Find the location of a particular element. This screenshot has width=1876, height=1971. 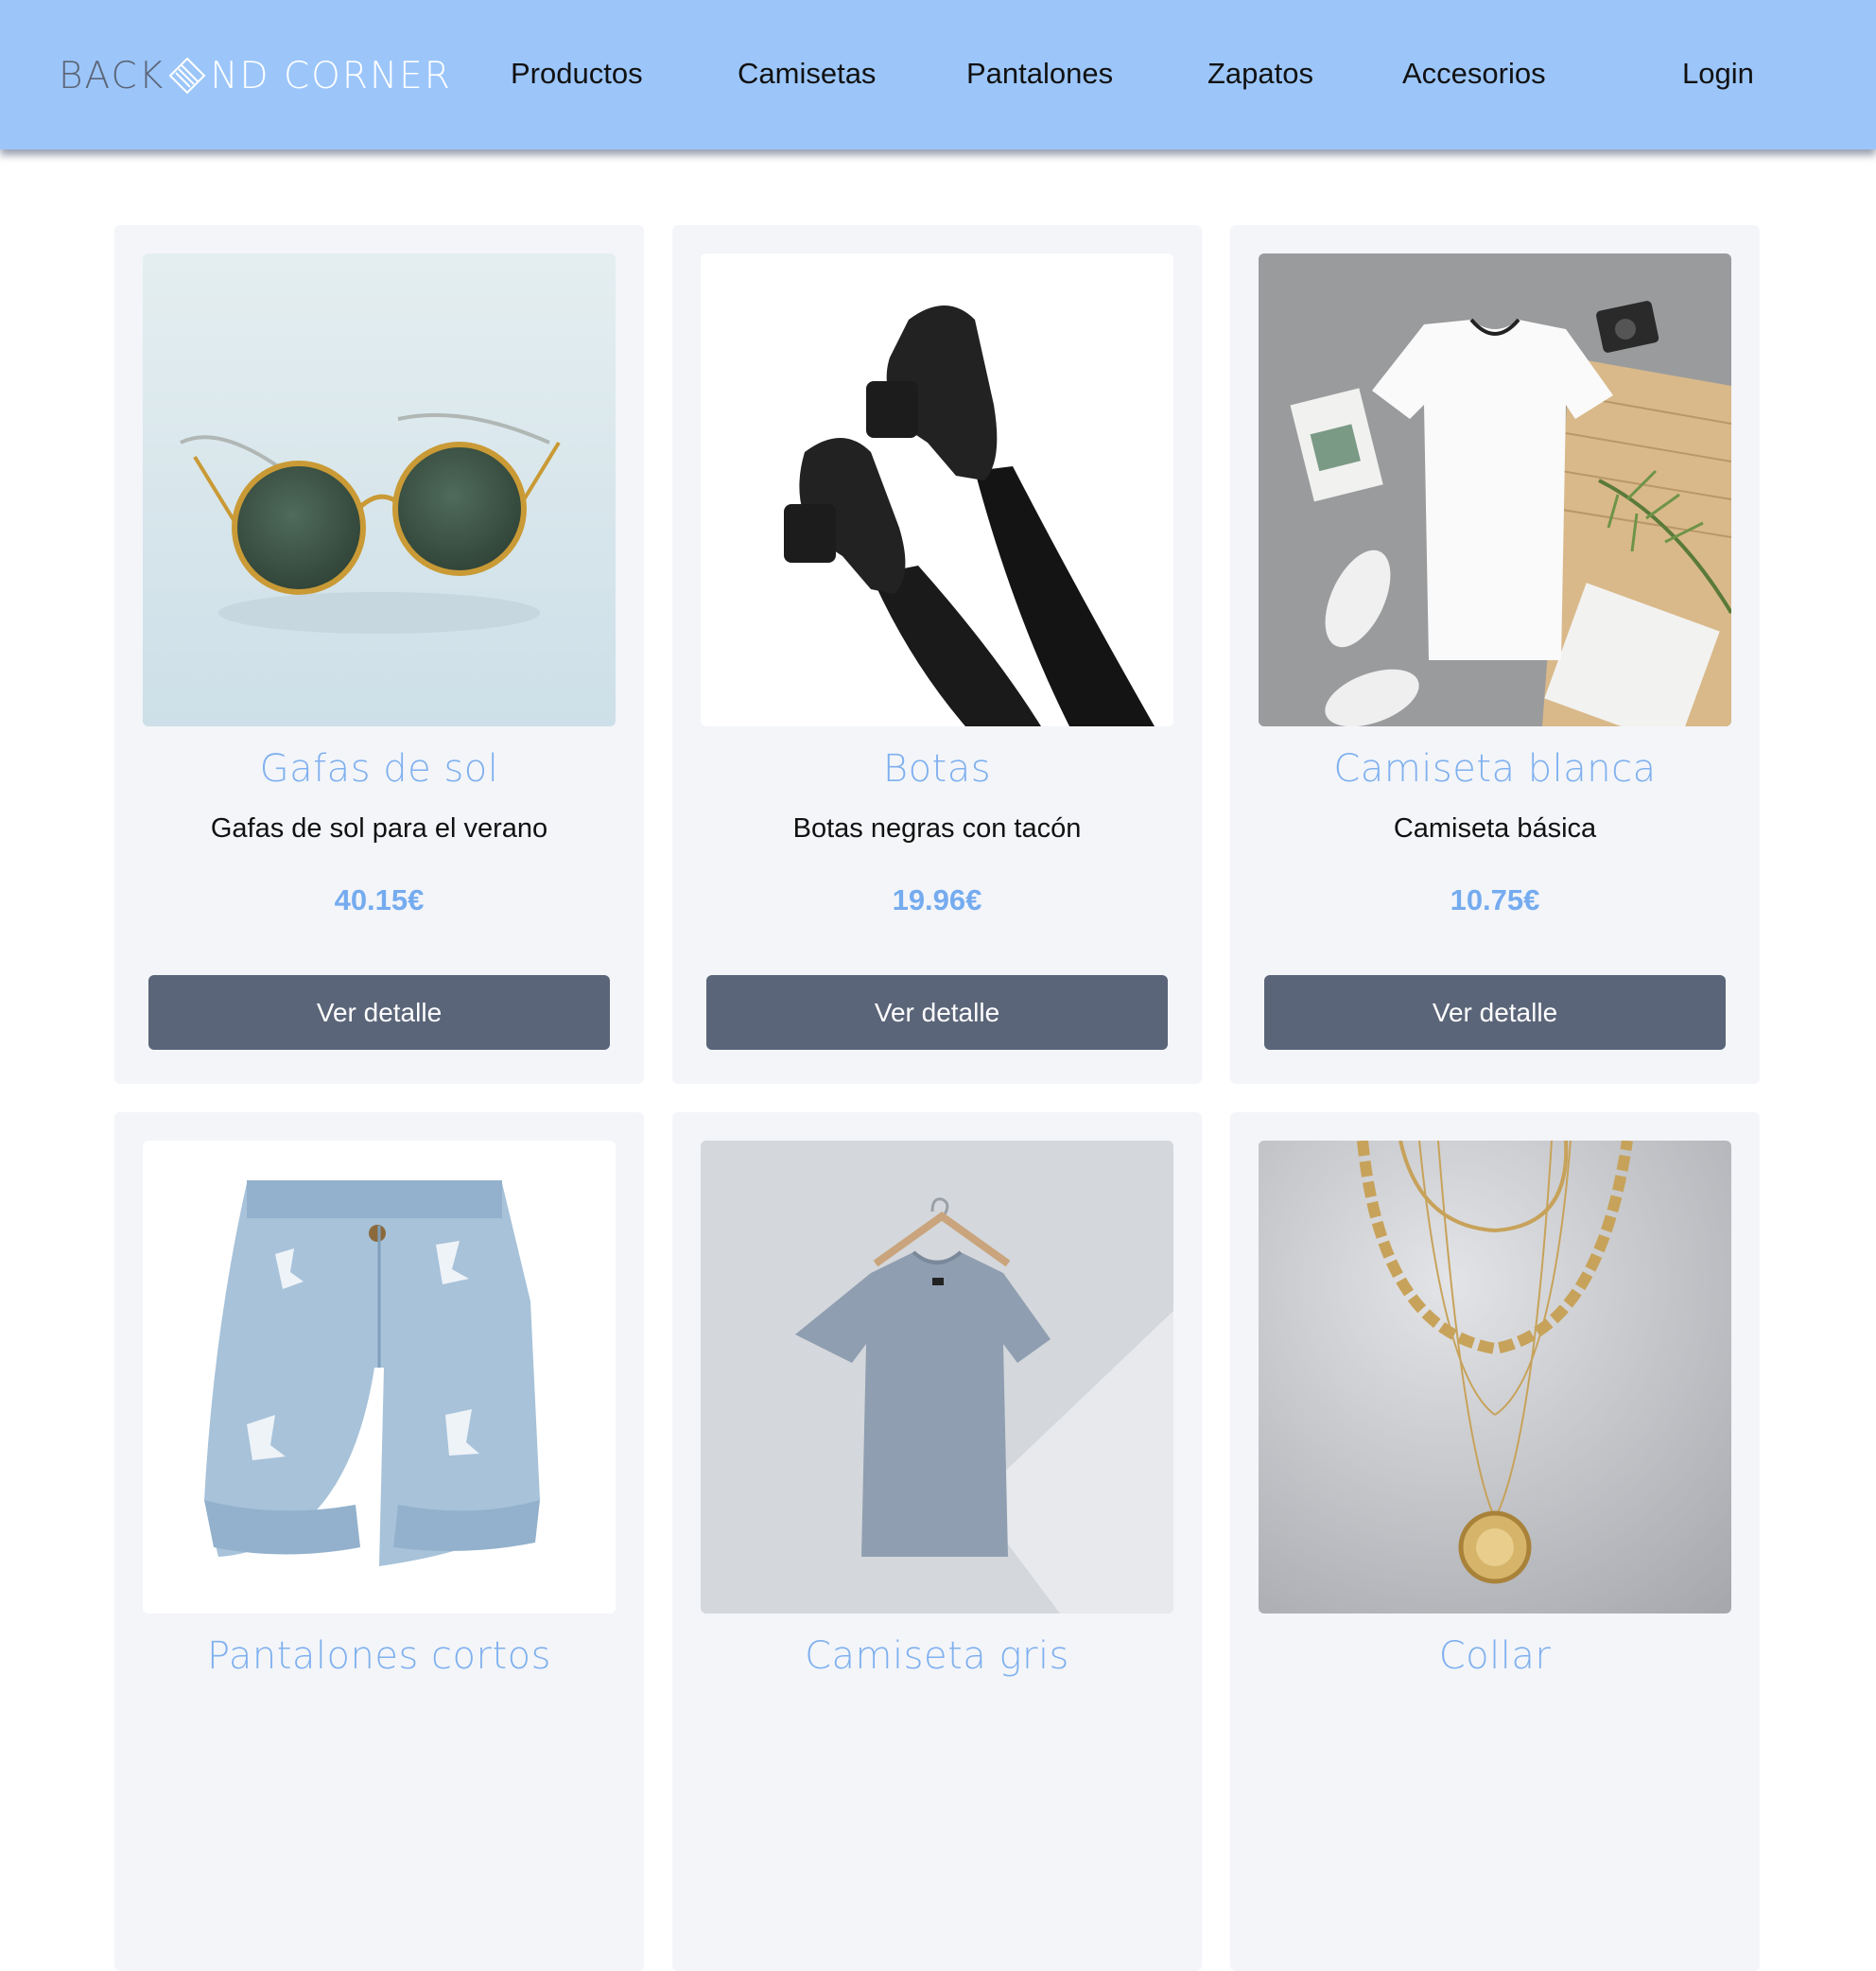

product-card: Collar is located at coordinates (1495, 1541).